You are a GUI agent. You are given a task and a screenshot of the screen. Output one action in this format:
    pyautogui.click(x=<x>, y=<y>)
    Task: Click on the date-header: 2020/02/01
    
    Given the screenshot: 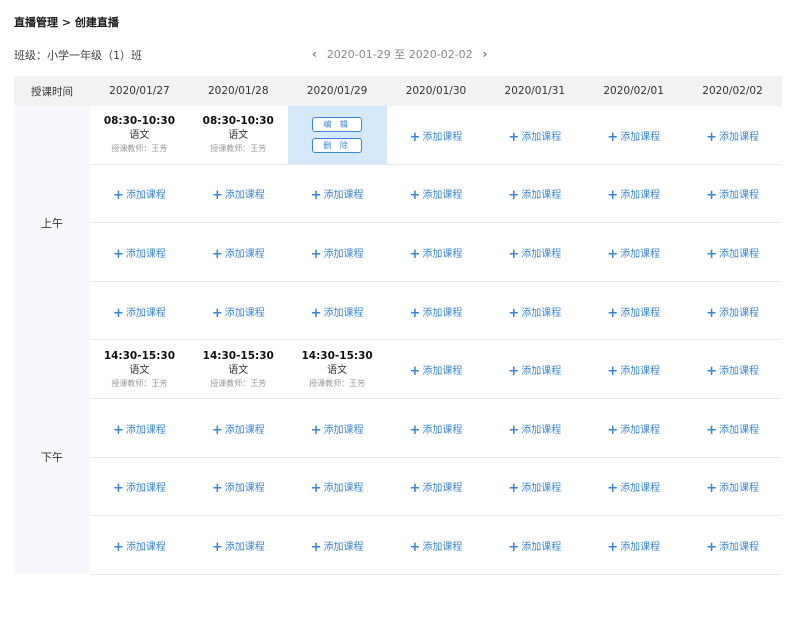 What is the action you would take?
    pyautogui.click(x=634, y=91)
    